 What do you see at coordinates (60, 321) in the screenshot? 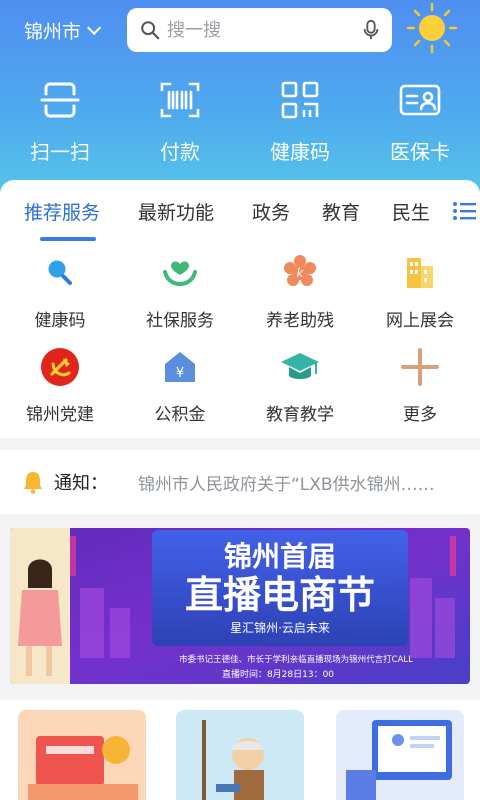
I see `service-label: 健康码` at bounding box center [60, 321].